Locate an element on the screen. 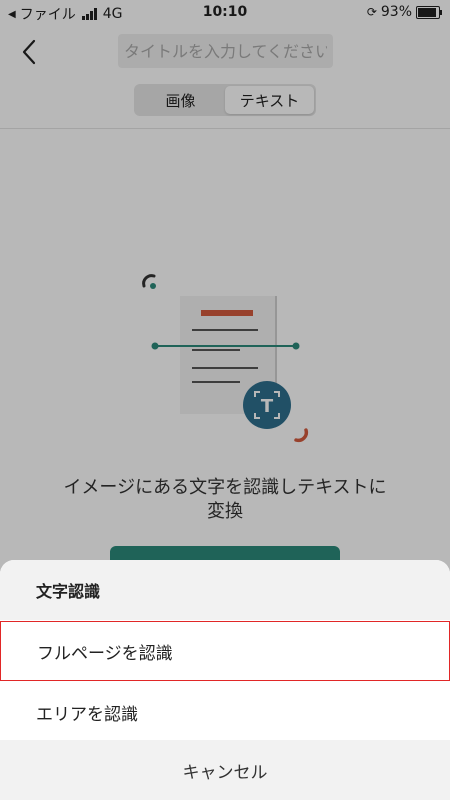  area-ocr-option: エリアを認識 is located at coordinates (225, 712).